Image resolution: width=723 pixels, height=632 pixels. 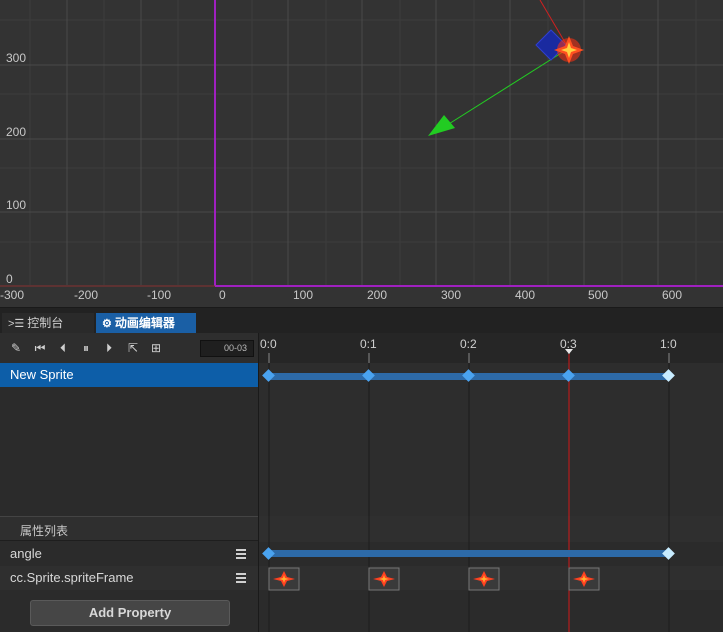 What do you see at coordinates (129, 375) in the screenshot?
I see `node-row-new-sprite: New Sprite` at bounding box center [129, 375].